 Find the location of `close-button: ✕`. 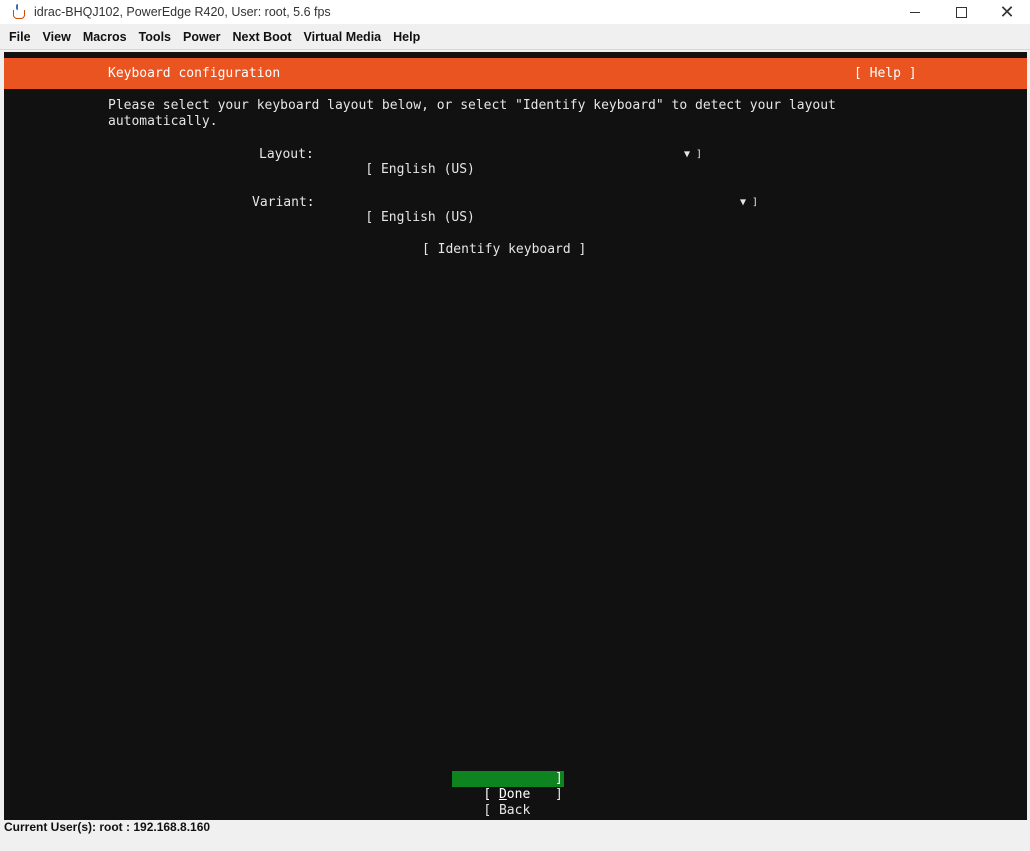

close-button: ✕ is located at coordinates (1007, 12).